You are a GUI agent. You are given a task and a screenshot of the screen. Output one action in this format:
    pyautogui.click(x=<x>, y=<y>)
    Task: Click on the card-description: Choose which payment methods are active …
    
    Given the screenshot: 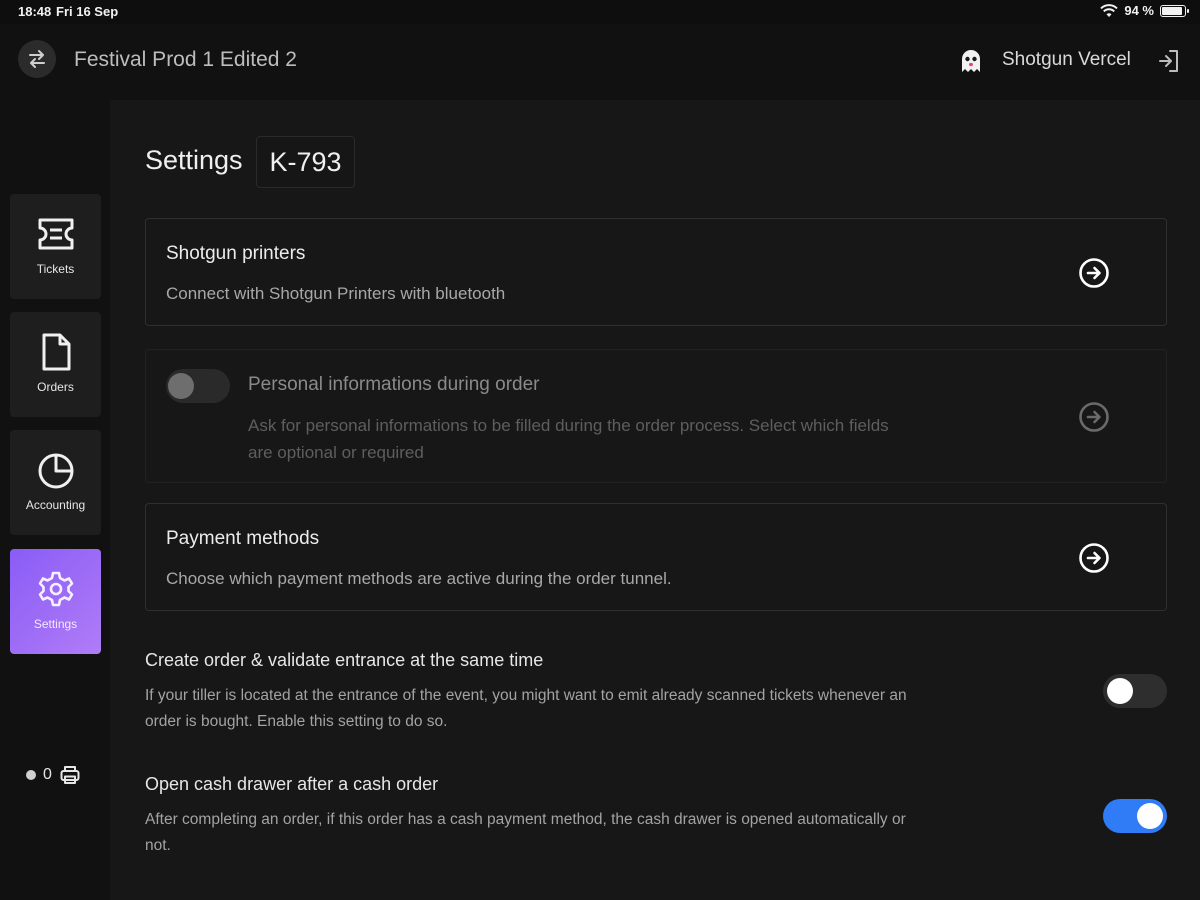 What is the action you would take?
    pyautogui.click(x=419, y=578)
    